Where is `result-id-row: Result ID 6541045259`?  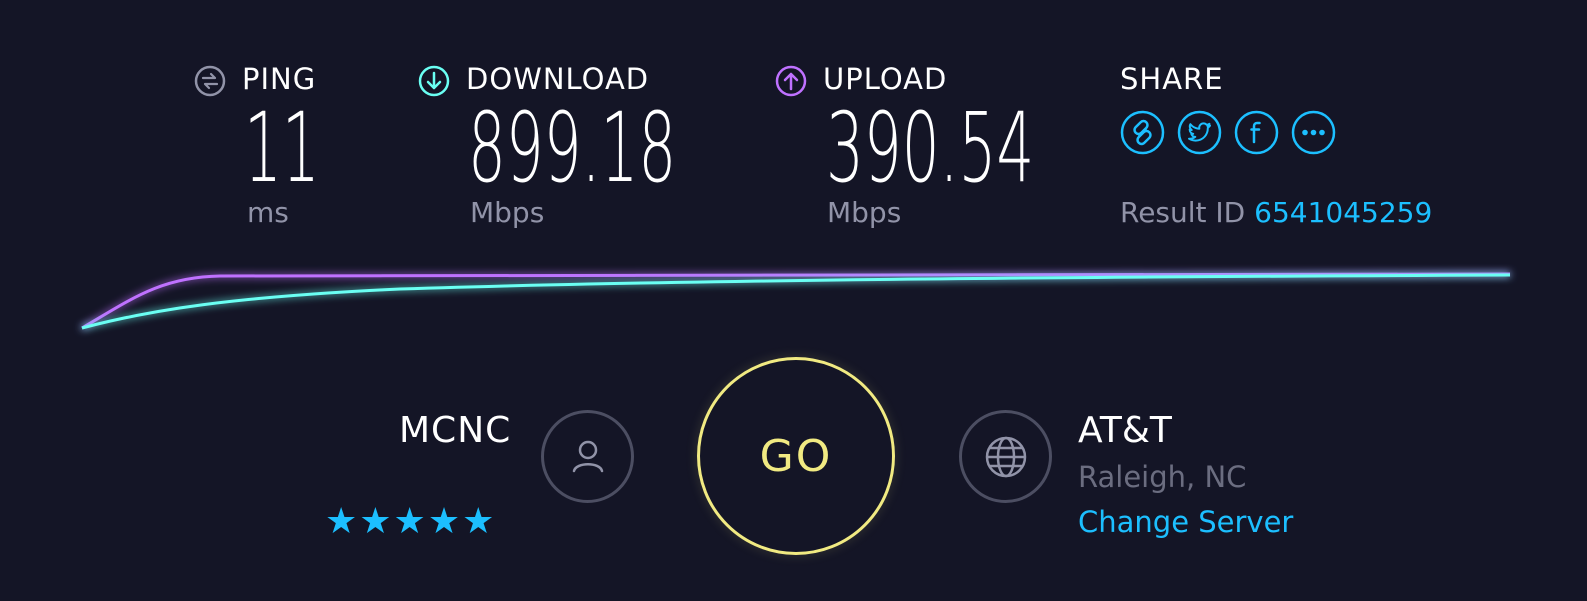
result-id-row: Result ID 6541045259 is located at coordinates (1276, 212).